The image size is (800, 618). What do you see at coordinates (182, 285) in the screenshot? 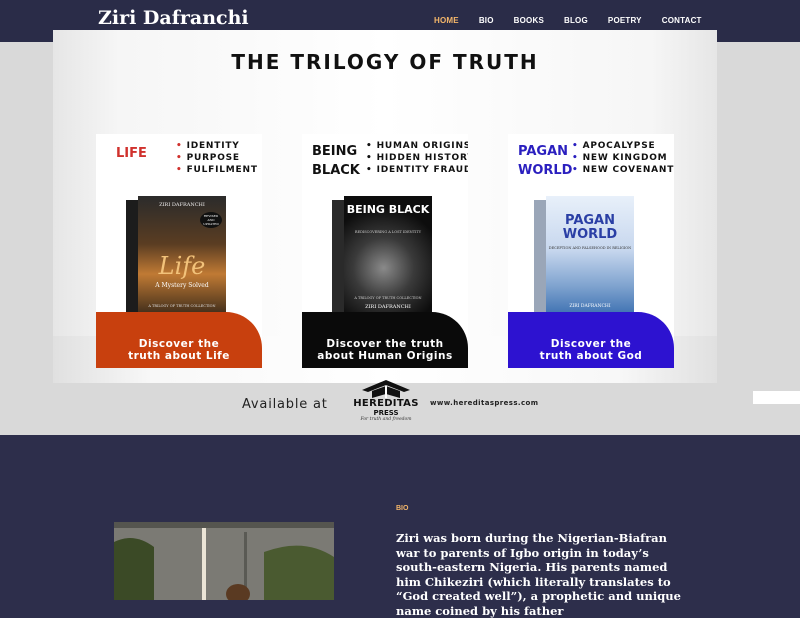
I see `cover-subtitle: A Mystery Solved` at bounding box center [182, 285].